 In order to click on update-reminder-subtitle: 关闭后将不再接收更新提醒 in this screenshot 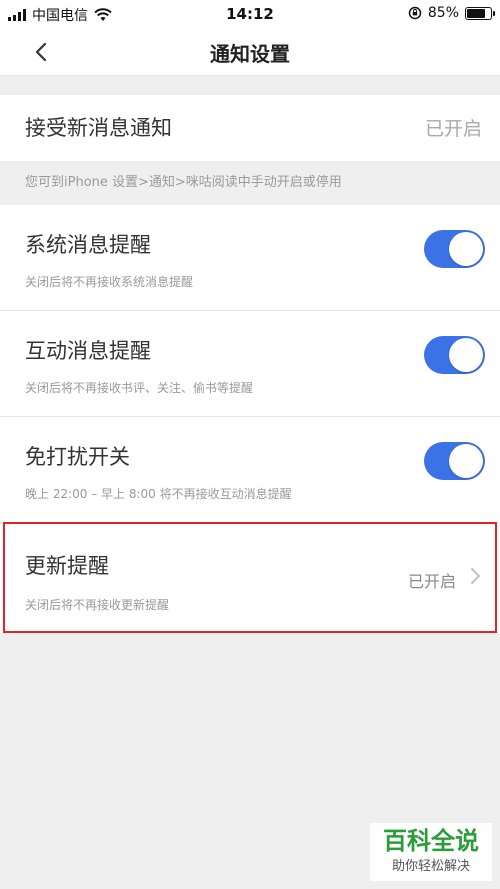, I will do `click(97, 605)`.